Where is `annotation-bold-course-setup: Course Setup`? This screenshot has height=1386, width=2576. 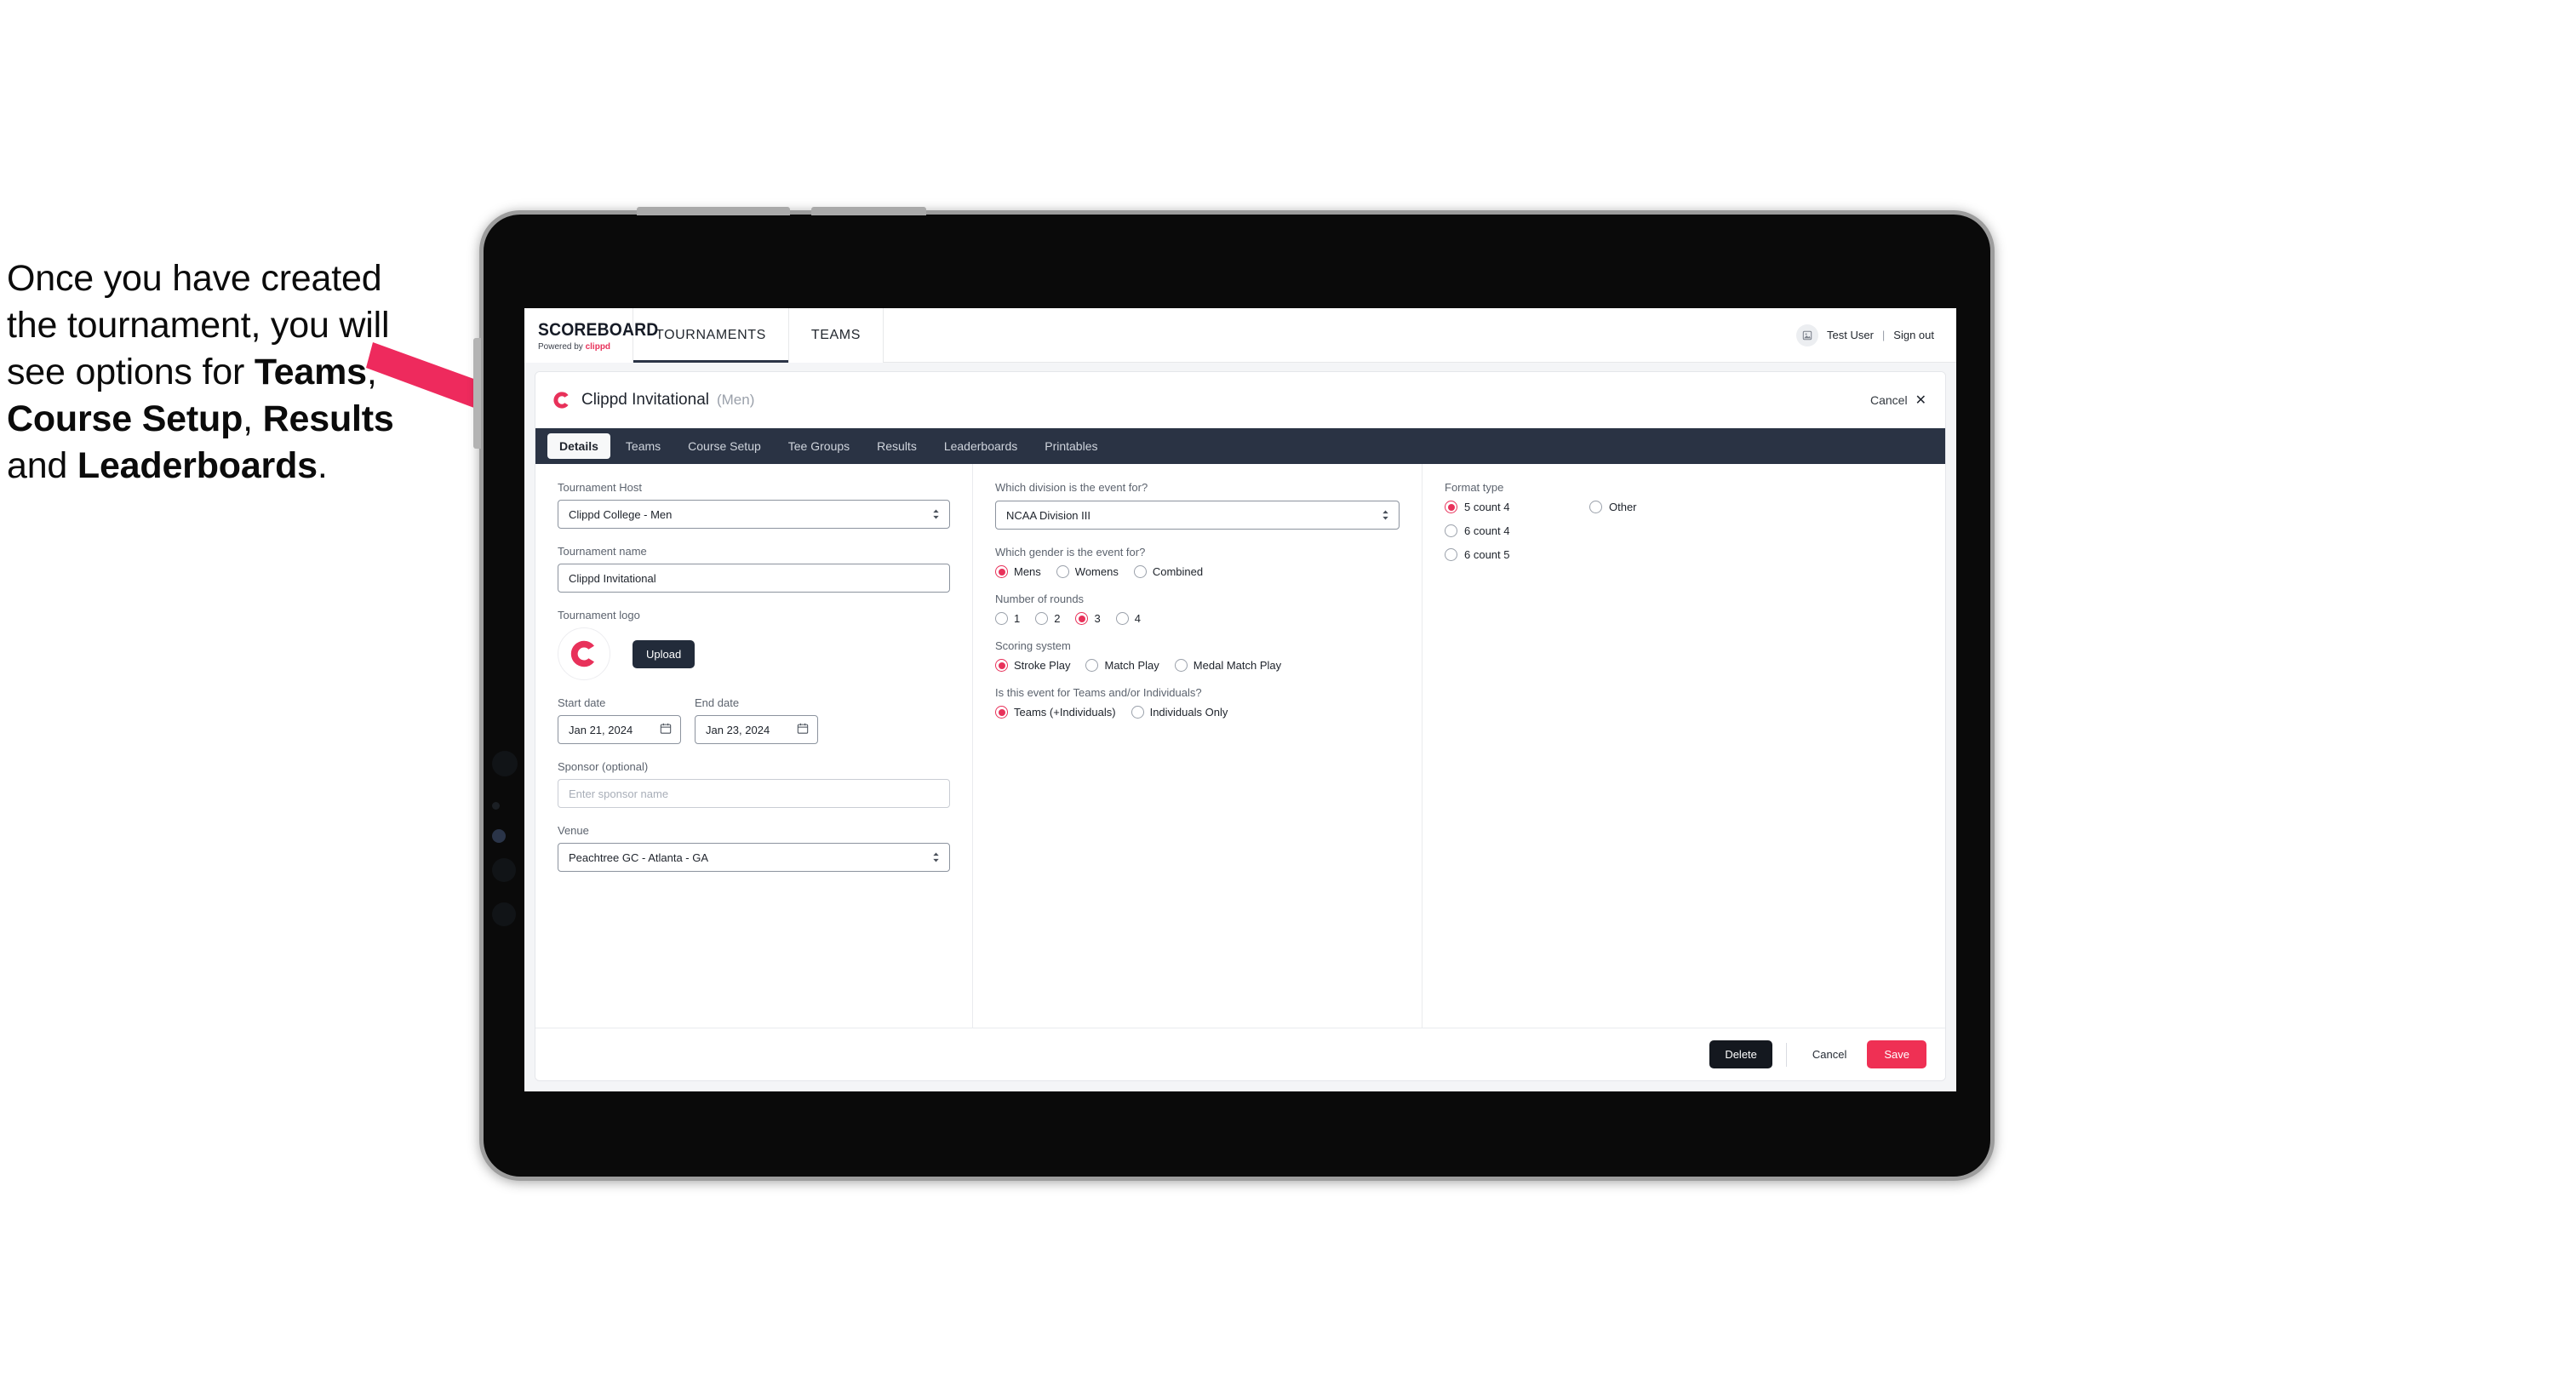
annotation-bold-course-setup: Course Setup is located at coordinates (125, 419).